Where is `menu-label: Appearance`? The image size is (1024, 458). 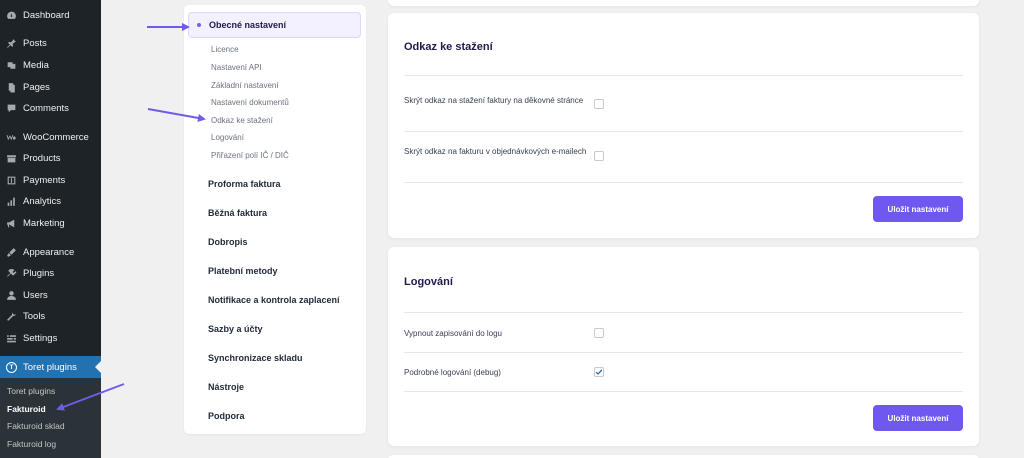 menu-label: Appearance is located at coordinates (49, 252).